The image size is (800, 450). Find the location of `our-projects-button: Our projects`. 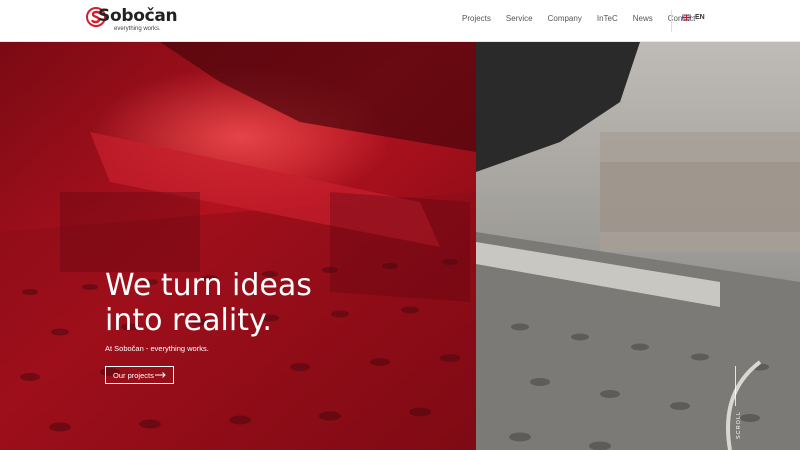

our-projects-button: Our projects is located at coordinates (139, 375).